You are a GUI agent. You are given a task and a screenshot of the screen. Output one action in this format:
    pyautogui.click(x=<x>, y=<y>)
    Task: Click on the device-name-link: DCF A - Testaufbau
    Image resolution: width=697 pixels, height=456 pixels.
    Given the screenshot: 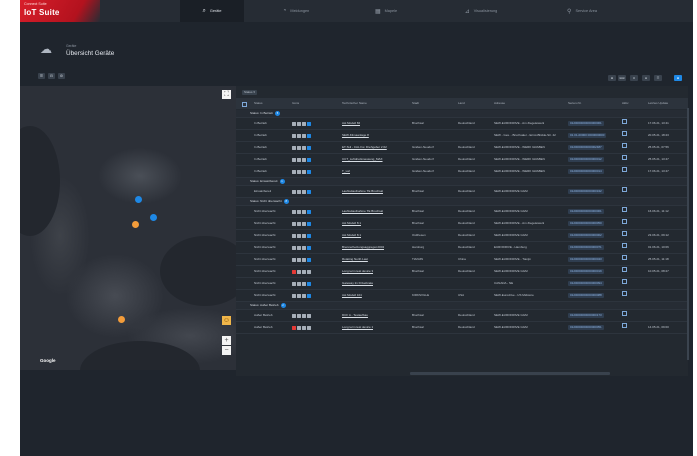 What is the action you would take?
    pyautogui.click(x=355, y=315)
    